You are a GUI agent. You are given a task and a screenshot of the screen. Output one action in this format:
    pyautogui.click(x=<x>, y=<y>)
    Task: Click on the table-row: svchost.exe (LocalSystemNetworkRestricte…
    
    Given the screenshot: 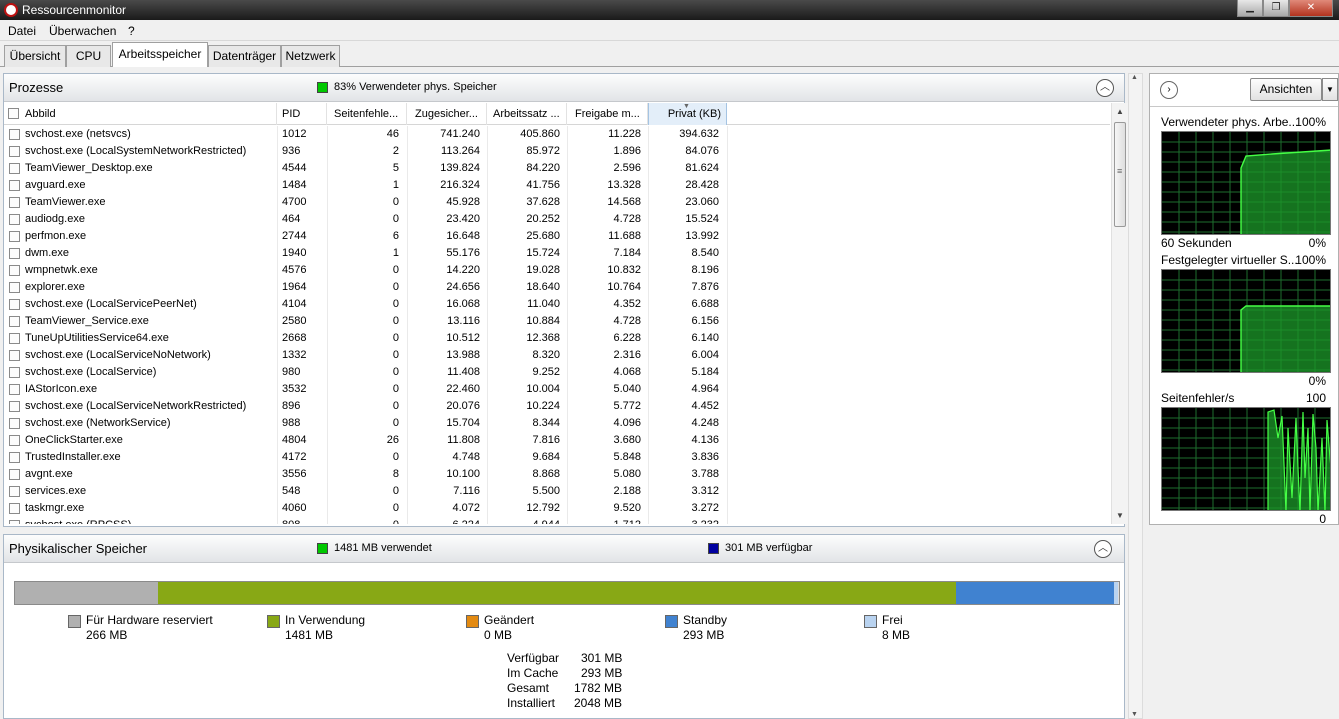 What is the action you would take?
    pyautogui.click(x=557, y=151)
    